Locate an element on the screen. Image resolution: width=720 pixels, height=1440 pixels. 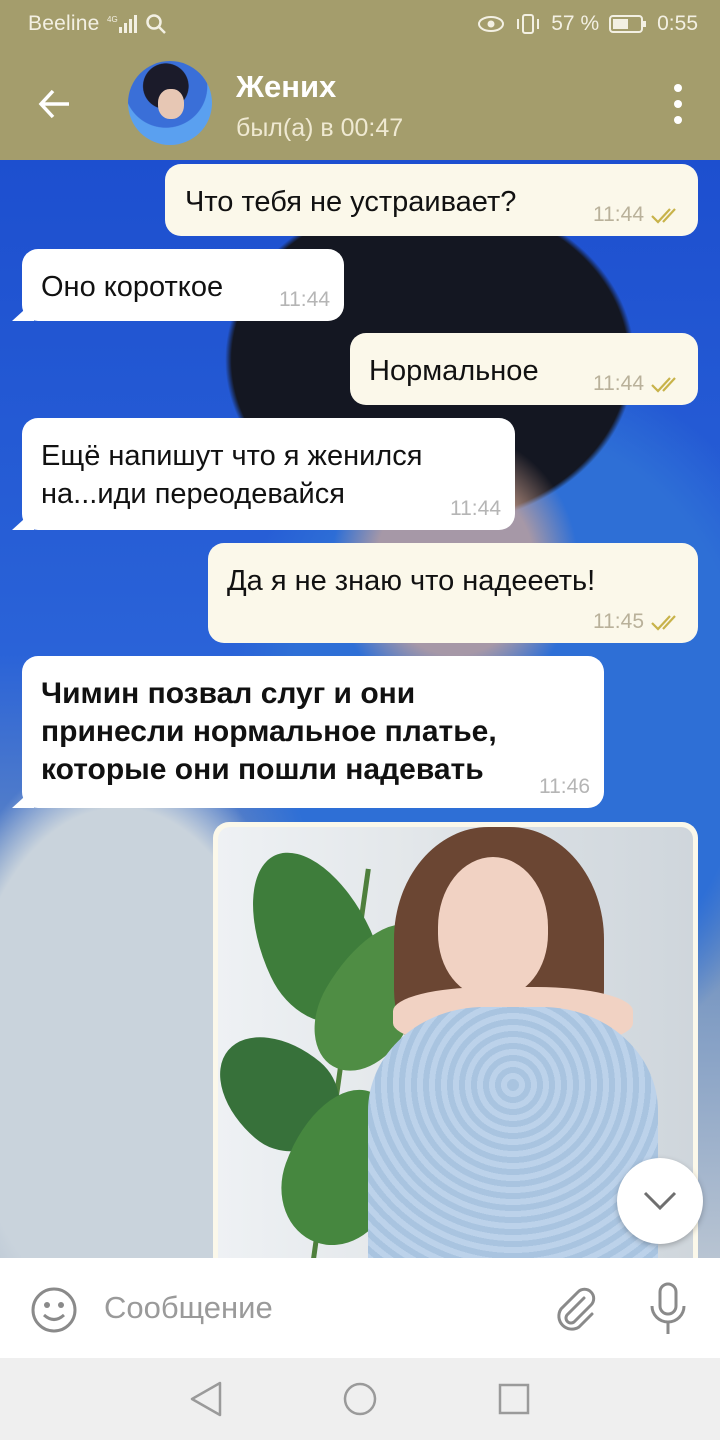
search-icon is located at coordinates (156, 24).